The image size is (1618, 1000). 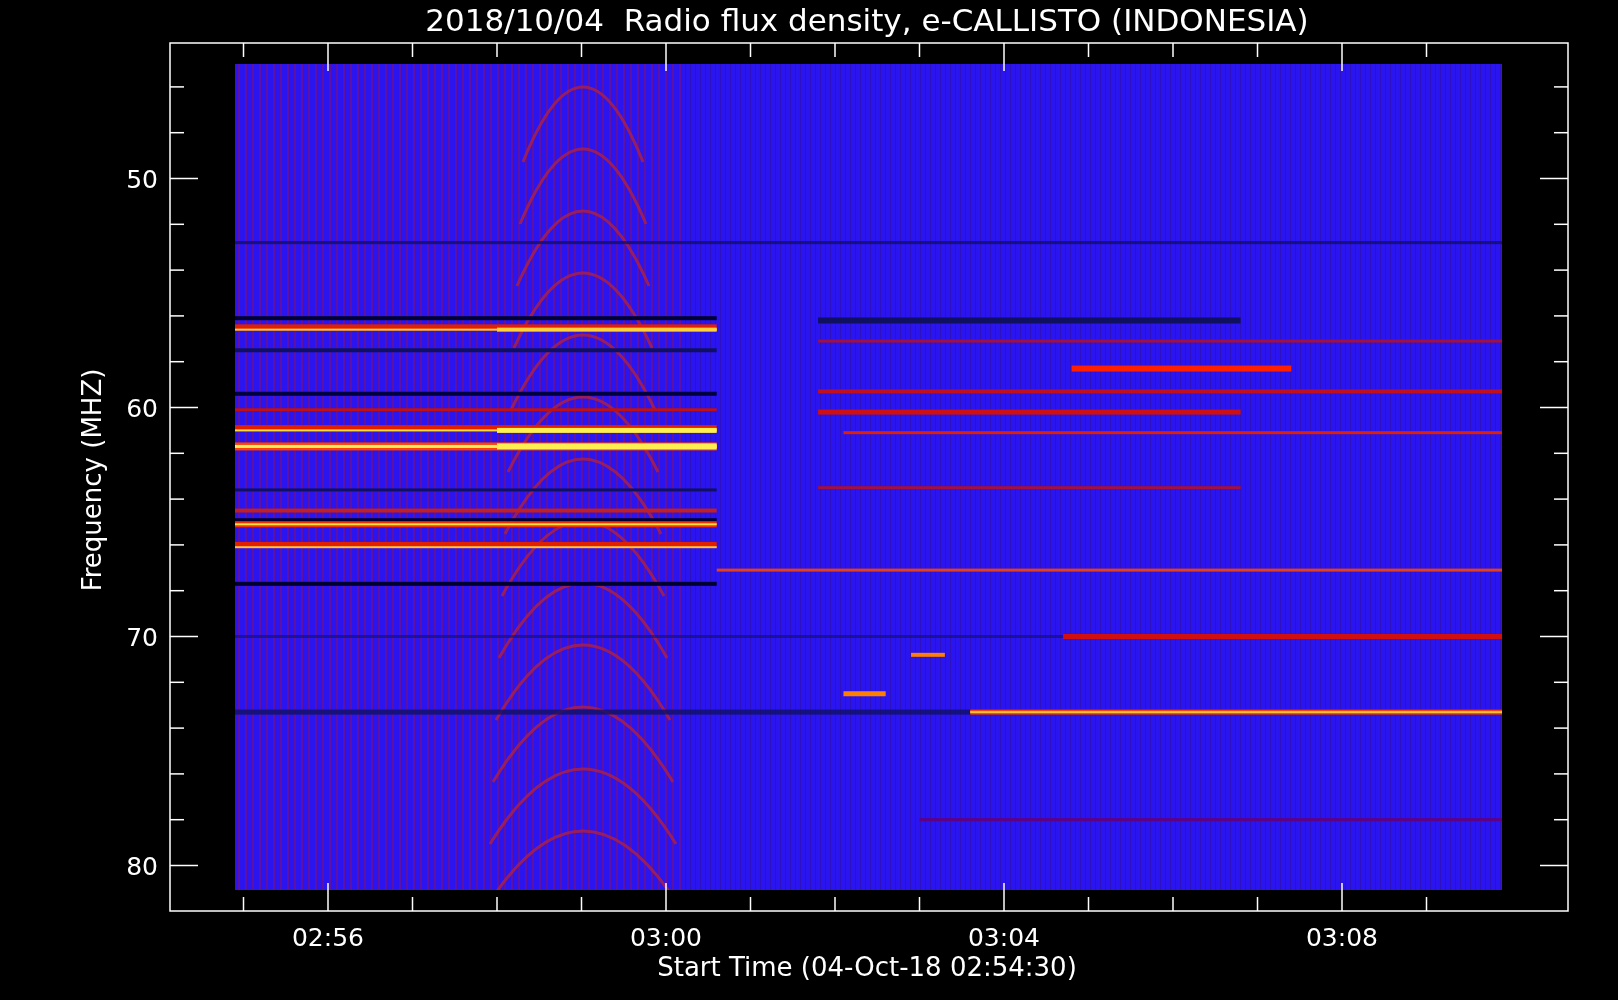 What do you see at coordinates (142, 637) in the screenshot?
I see `y-tick-label: 70` at bounding box center [142, 637].